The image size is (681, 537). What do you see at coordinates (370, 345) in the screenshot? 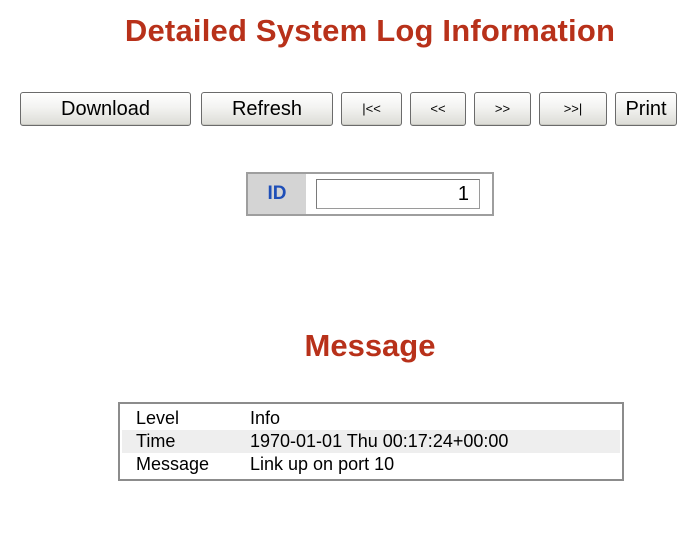
I see `section-title: Message` at bounding box center [370, 345].